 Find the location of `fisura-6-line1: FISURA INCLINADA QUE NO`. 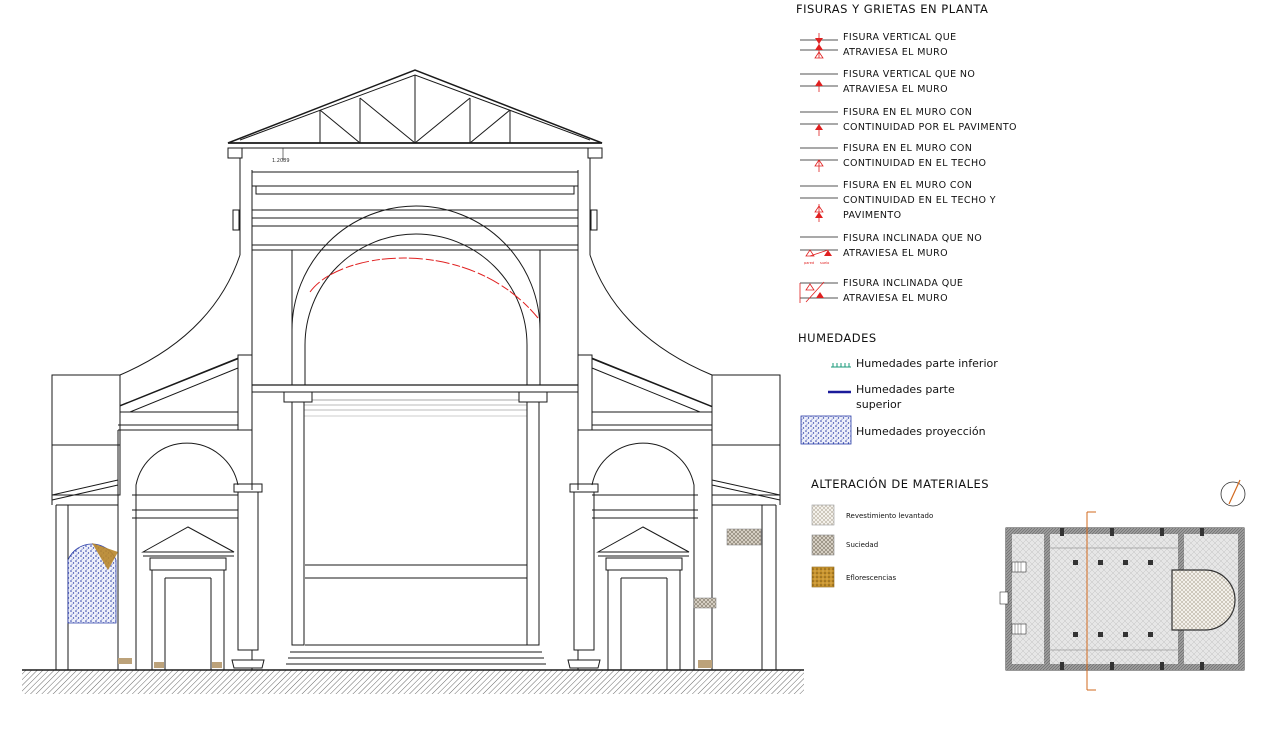

fisura-6-line1: FISURA INCLINADA QUE NO is located at coordinates (912, 238).